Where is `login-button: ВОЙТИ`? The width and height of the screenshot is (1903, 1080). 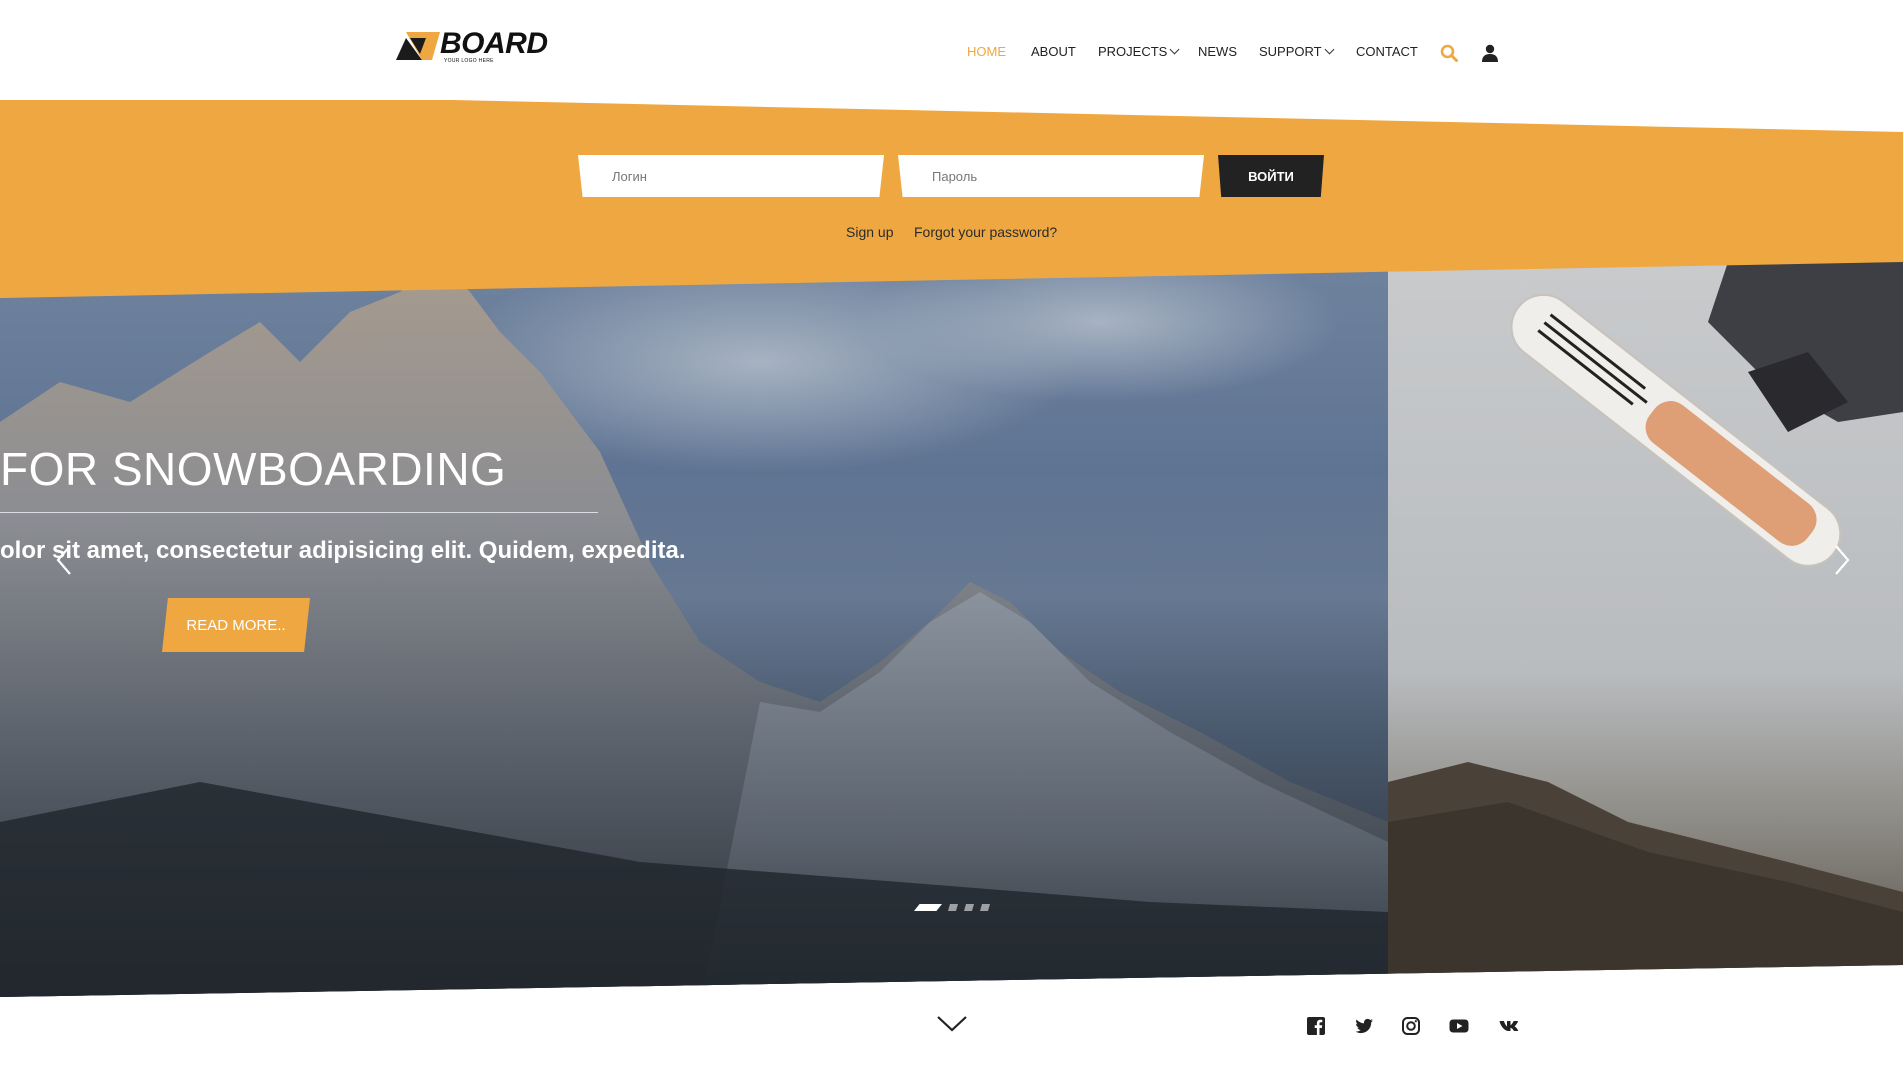
login-button: ВОЙТИ is located at coordinates (1271, 176).